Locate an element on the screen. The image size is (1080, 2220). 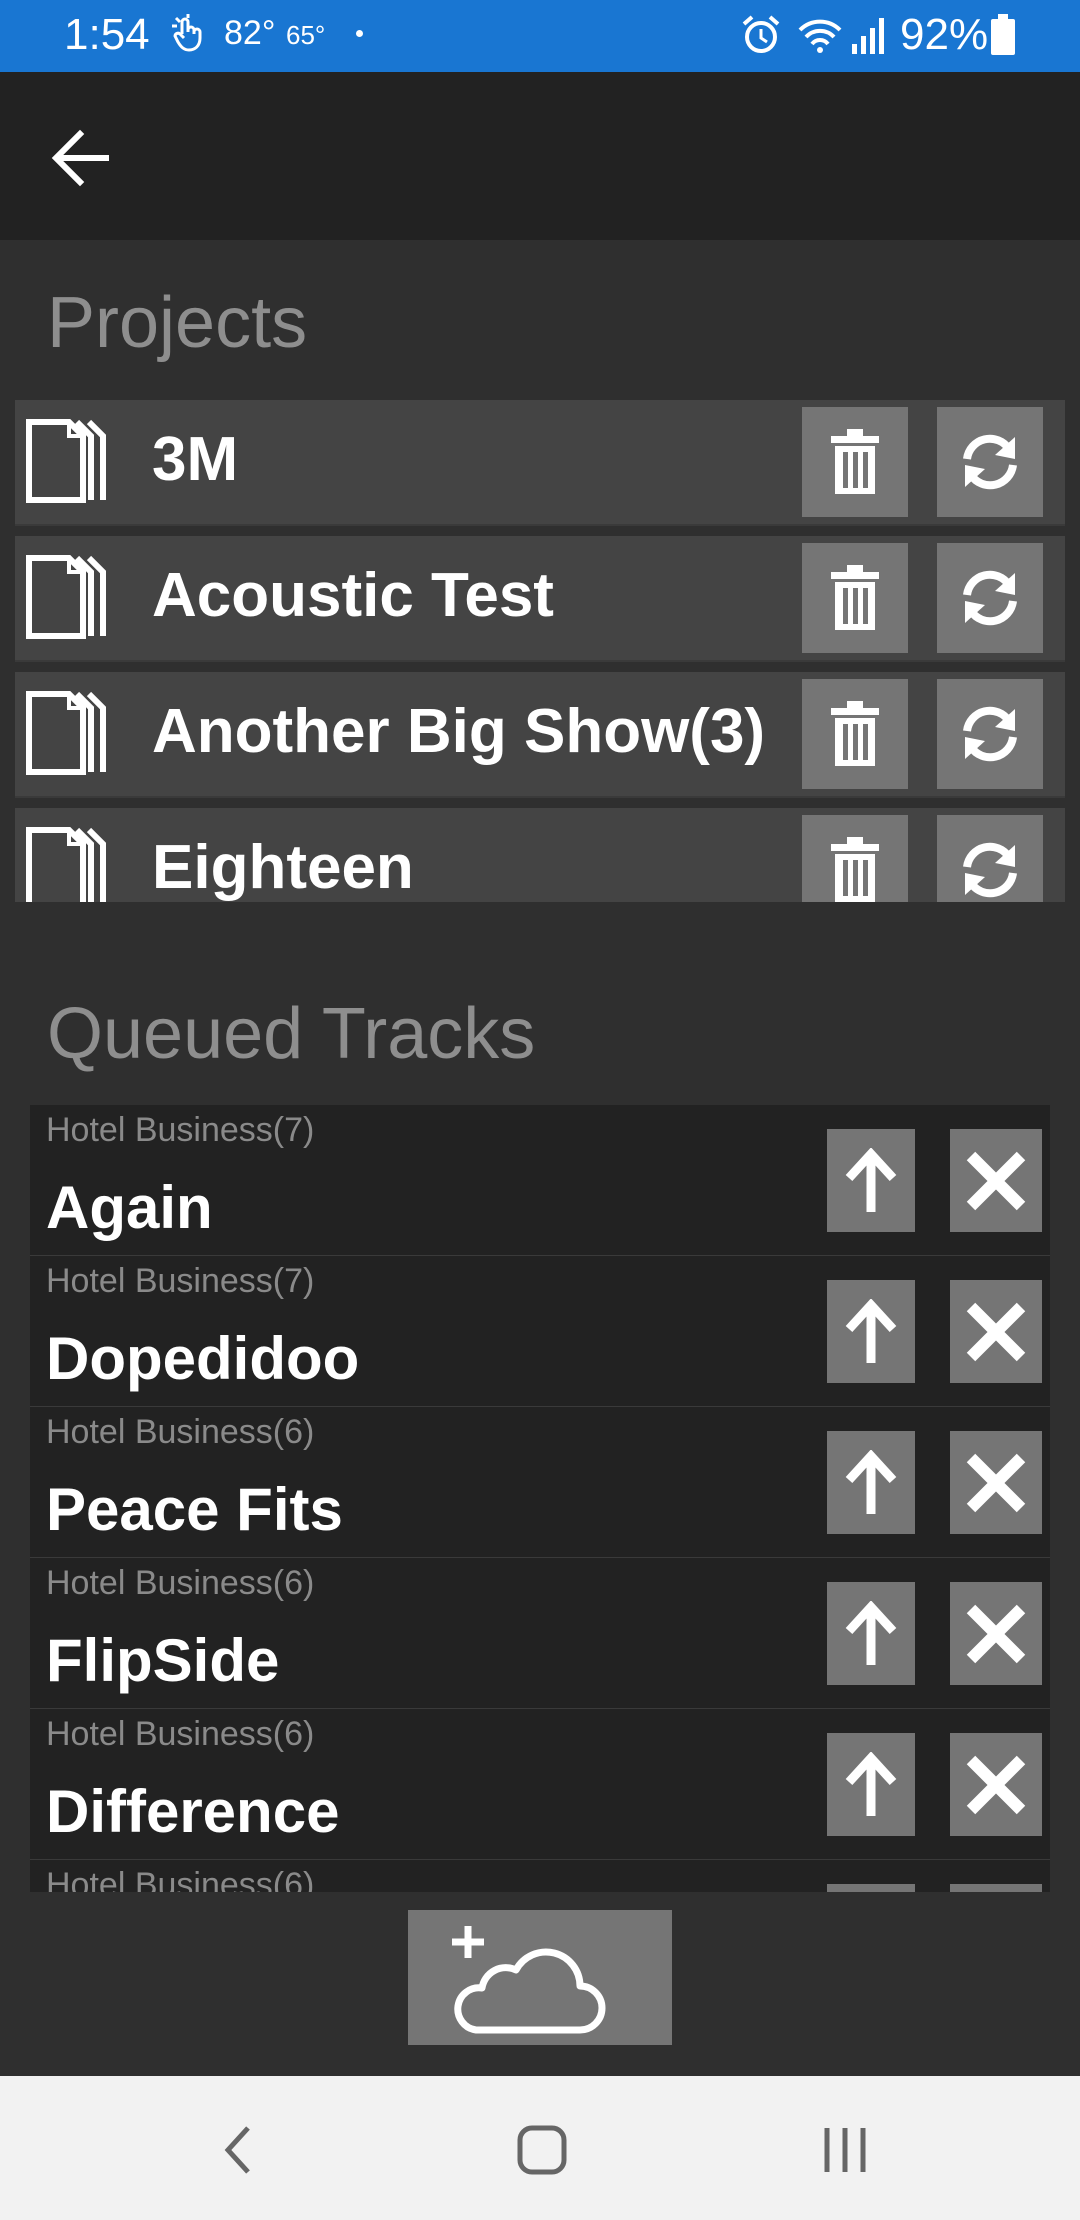
project-name: Another Big Show(3) is located at coordinates (459, 731).